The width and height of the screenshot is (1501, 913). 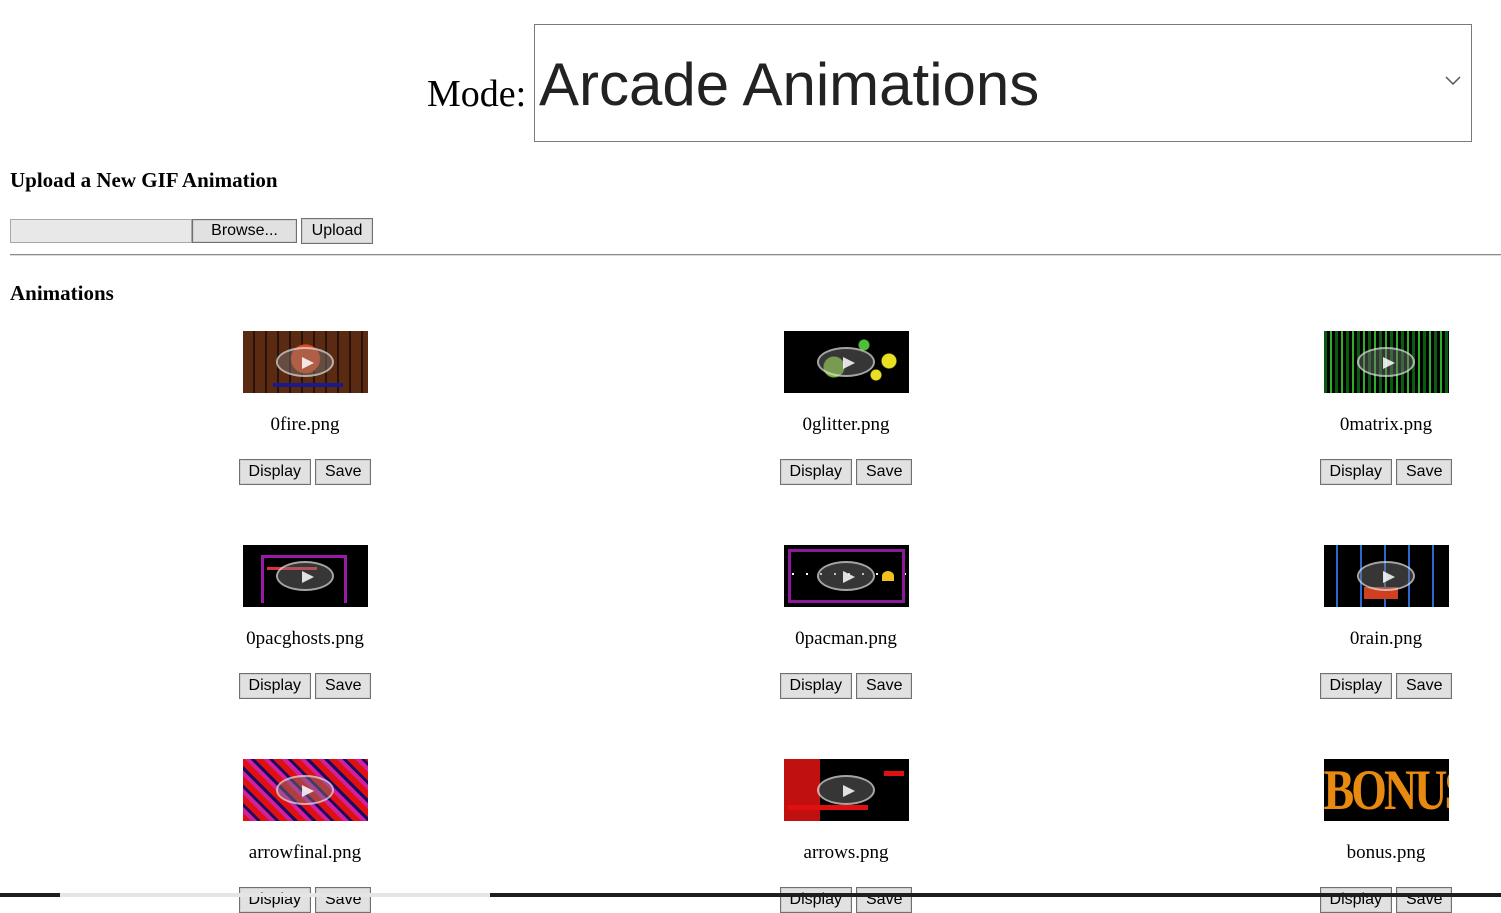 I want to click on animation-filename: 0pacghosts.png, so click(x=305, y=638).